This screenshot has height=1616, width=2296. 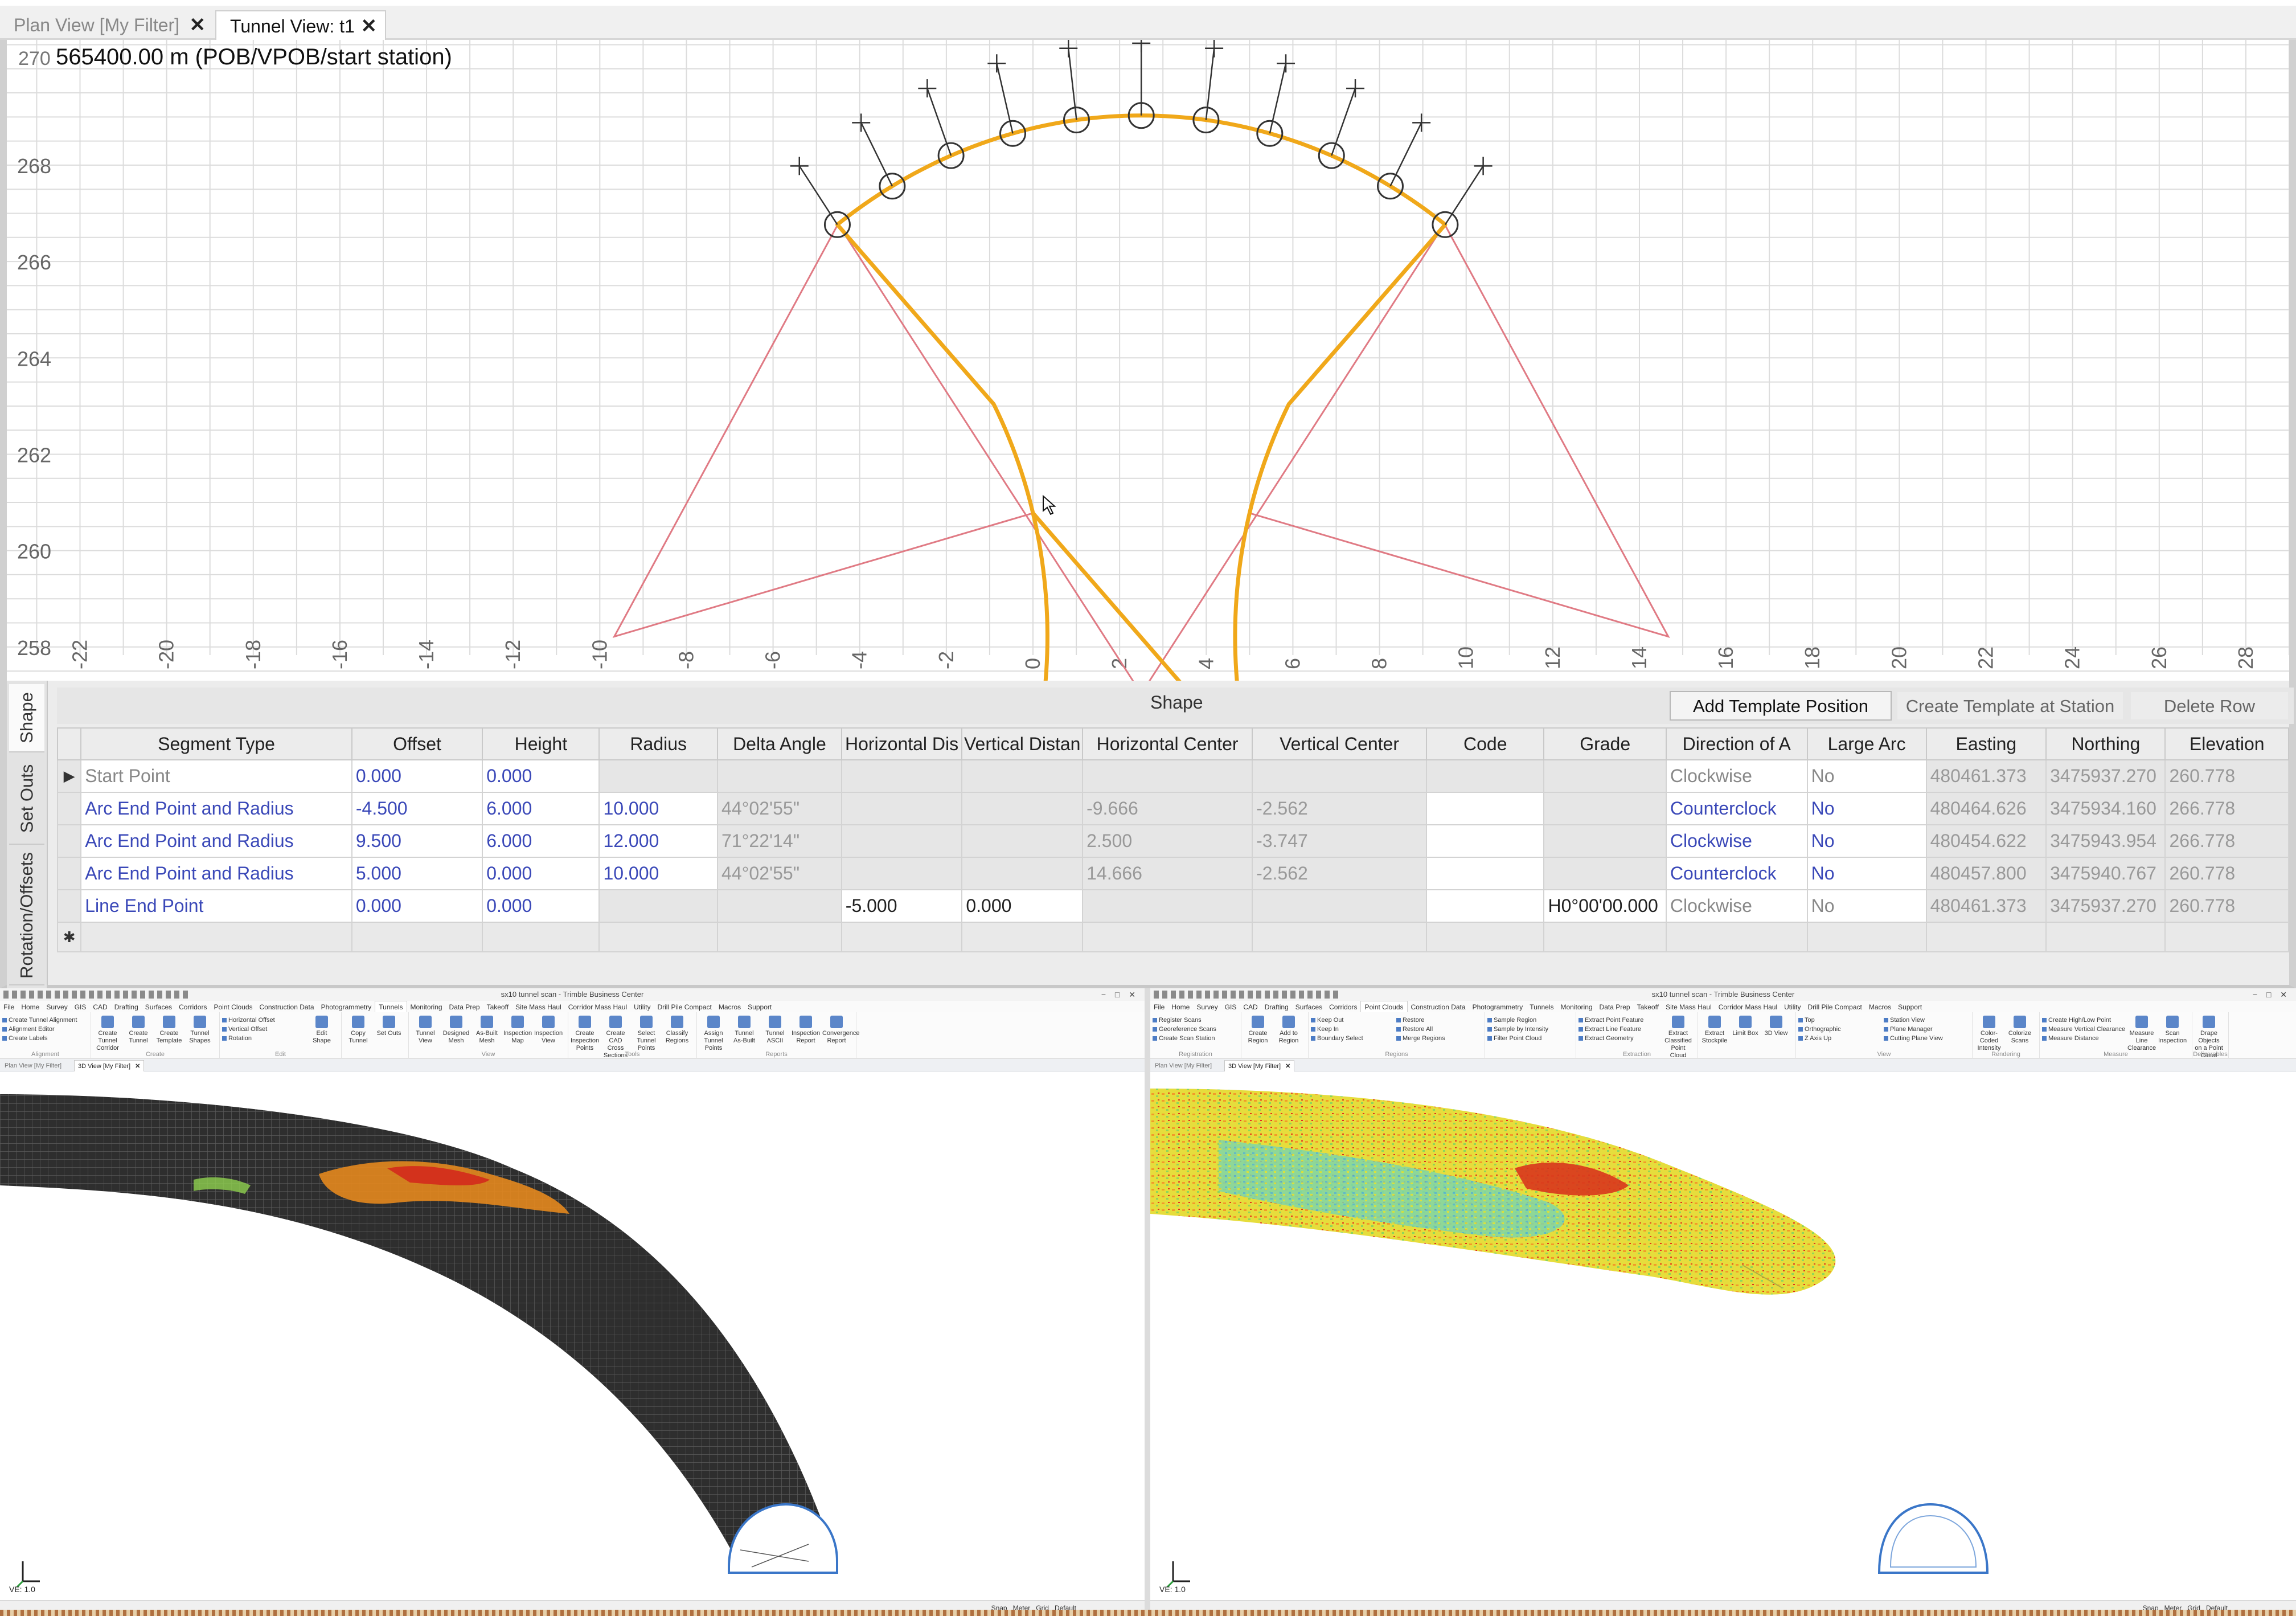 What do you see at coordinates (137, 1066) in the screenshot?
I see `close-icon: ✕` at bounding box center [137, 1066].